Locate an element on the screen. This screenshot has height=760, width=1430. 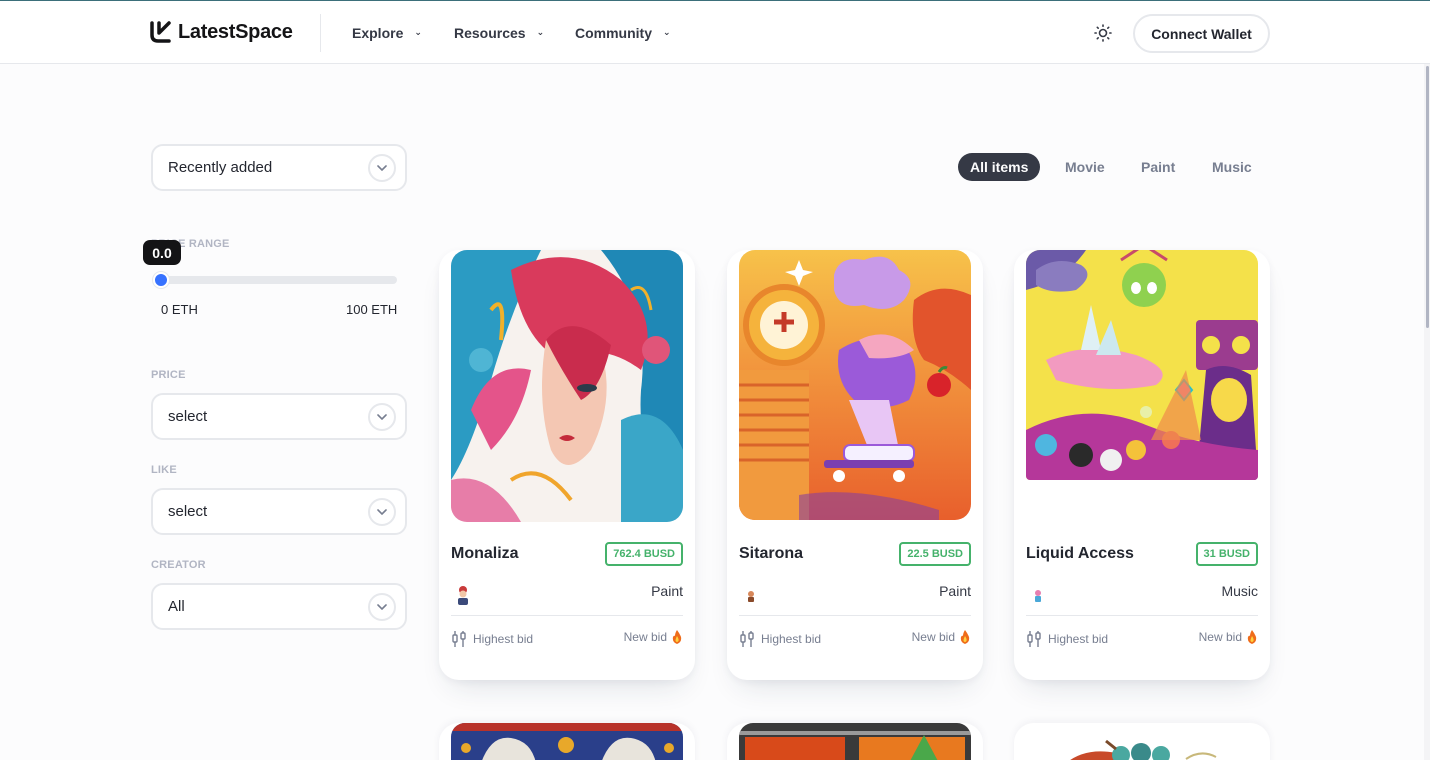
like-select-value: select is located at coordinates (188, 511).